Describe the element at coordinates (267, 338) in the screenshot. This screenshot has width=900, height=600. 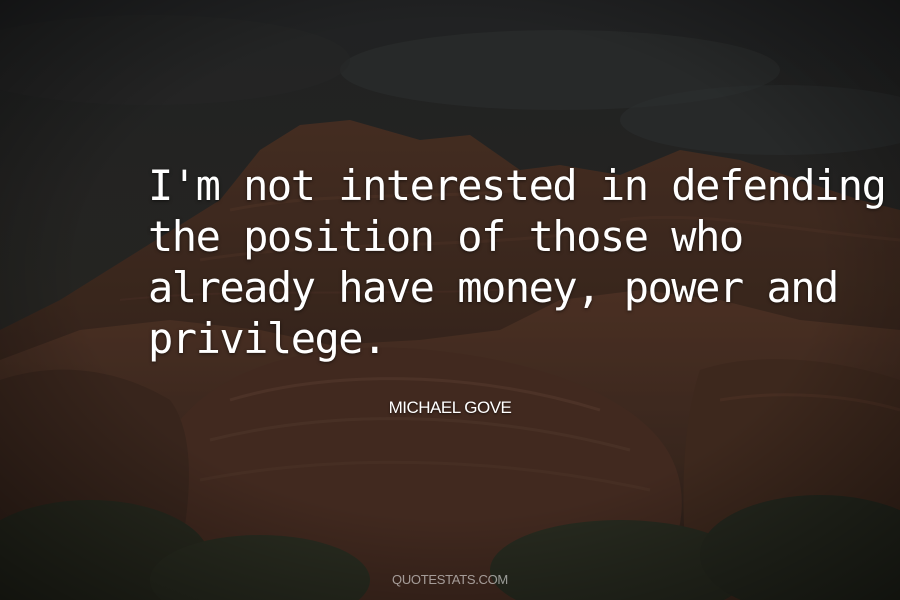
I see `quote-line: privilege.` at that location.